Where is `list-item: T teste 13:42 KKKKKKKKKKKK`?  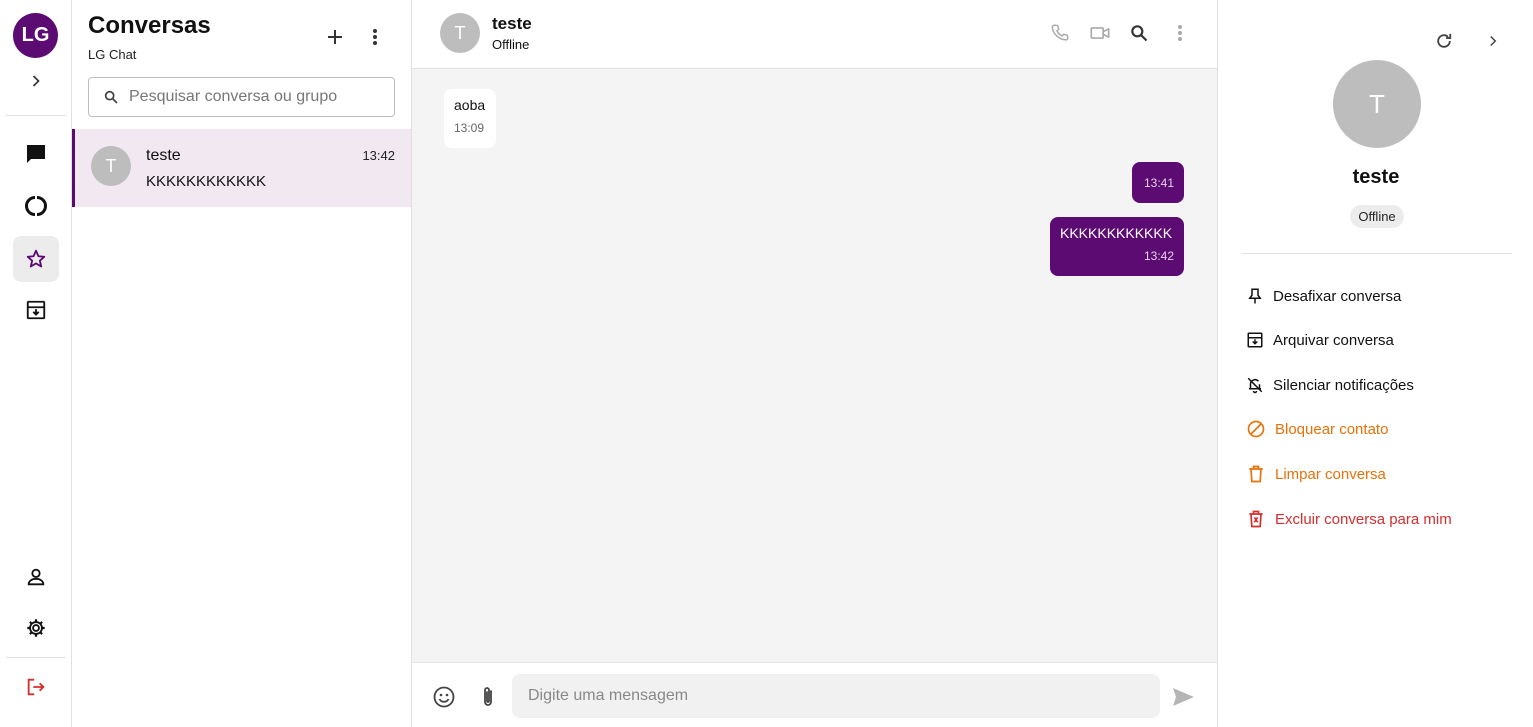 list-item: T teste 13:42 KKKKKKKKKKKK is located at coordinates (241, 168).